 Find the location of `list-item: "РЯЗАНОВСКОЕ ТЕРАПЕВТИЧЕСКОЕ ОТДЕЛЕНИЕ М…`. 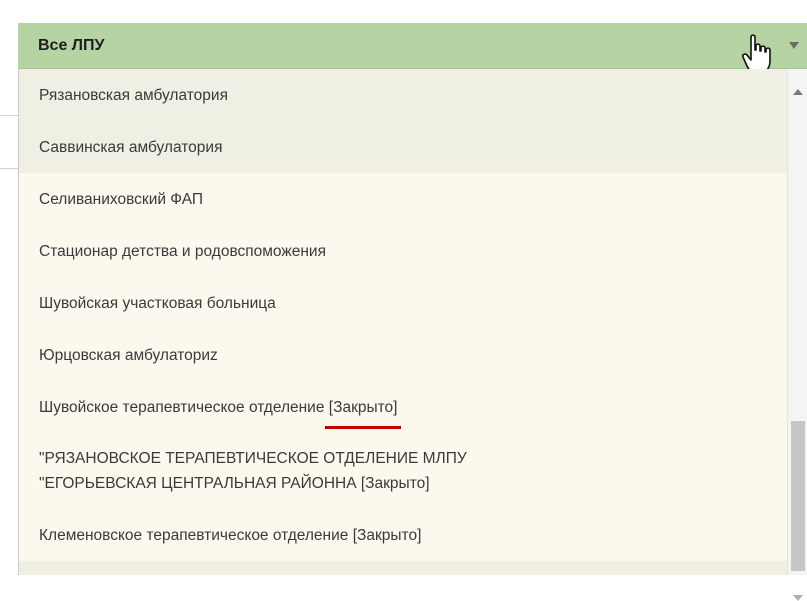

list-item: "РЯЗАНОВСКОЕ ТЕРАПЕВТИЧЕСКОЕ ОТДЕЛЕНИЕ М… is located at coordinates (403, 471).